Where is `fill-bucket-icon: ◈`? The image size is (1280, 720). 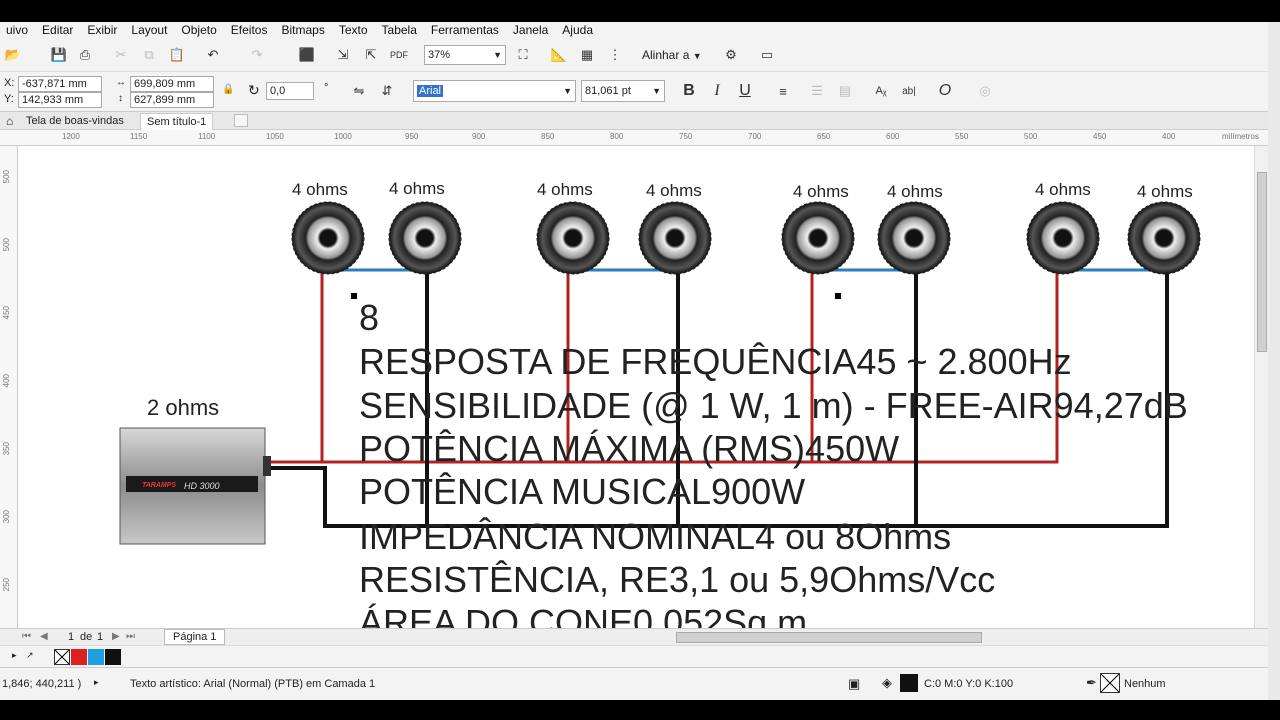
fill-bucket-icon: ◈ is located at coordinates (887, 683).